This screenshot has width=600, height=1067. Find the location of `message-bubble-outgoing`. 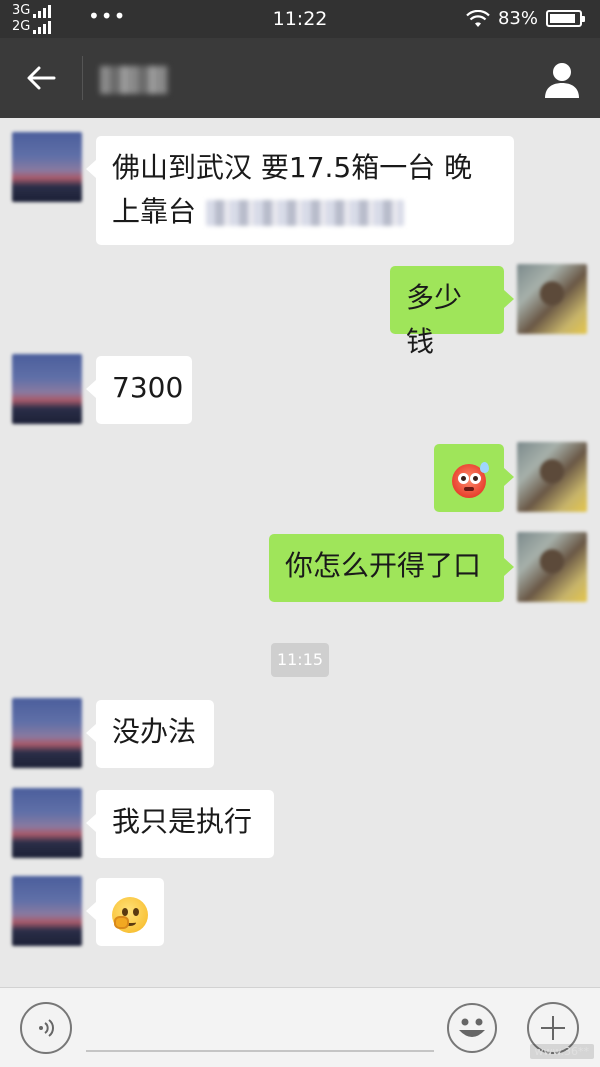

message-bubble-outgoing is located at coordinates (474, 478).